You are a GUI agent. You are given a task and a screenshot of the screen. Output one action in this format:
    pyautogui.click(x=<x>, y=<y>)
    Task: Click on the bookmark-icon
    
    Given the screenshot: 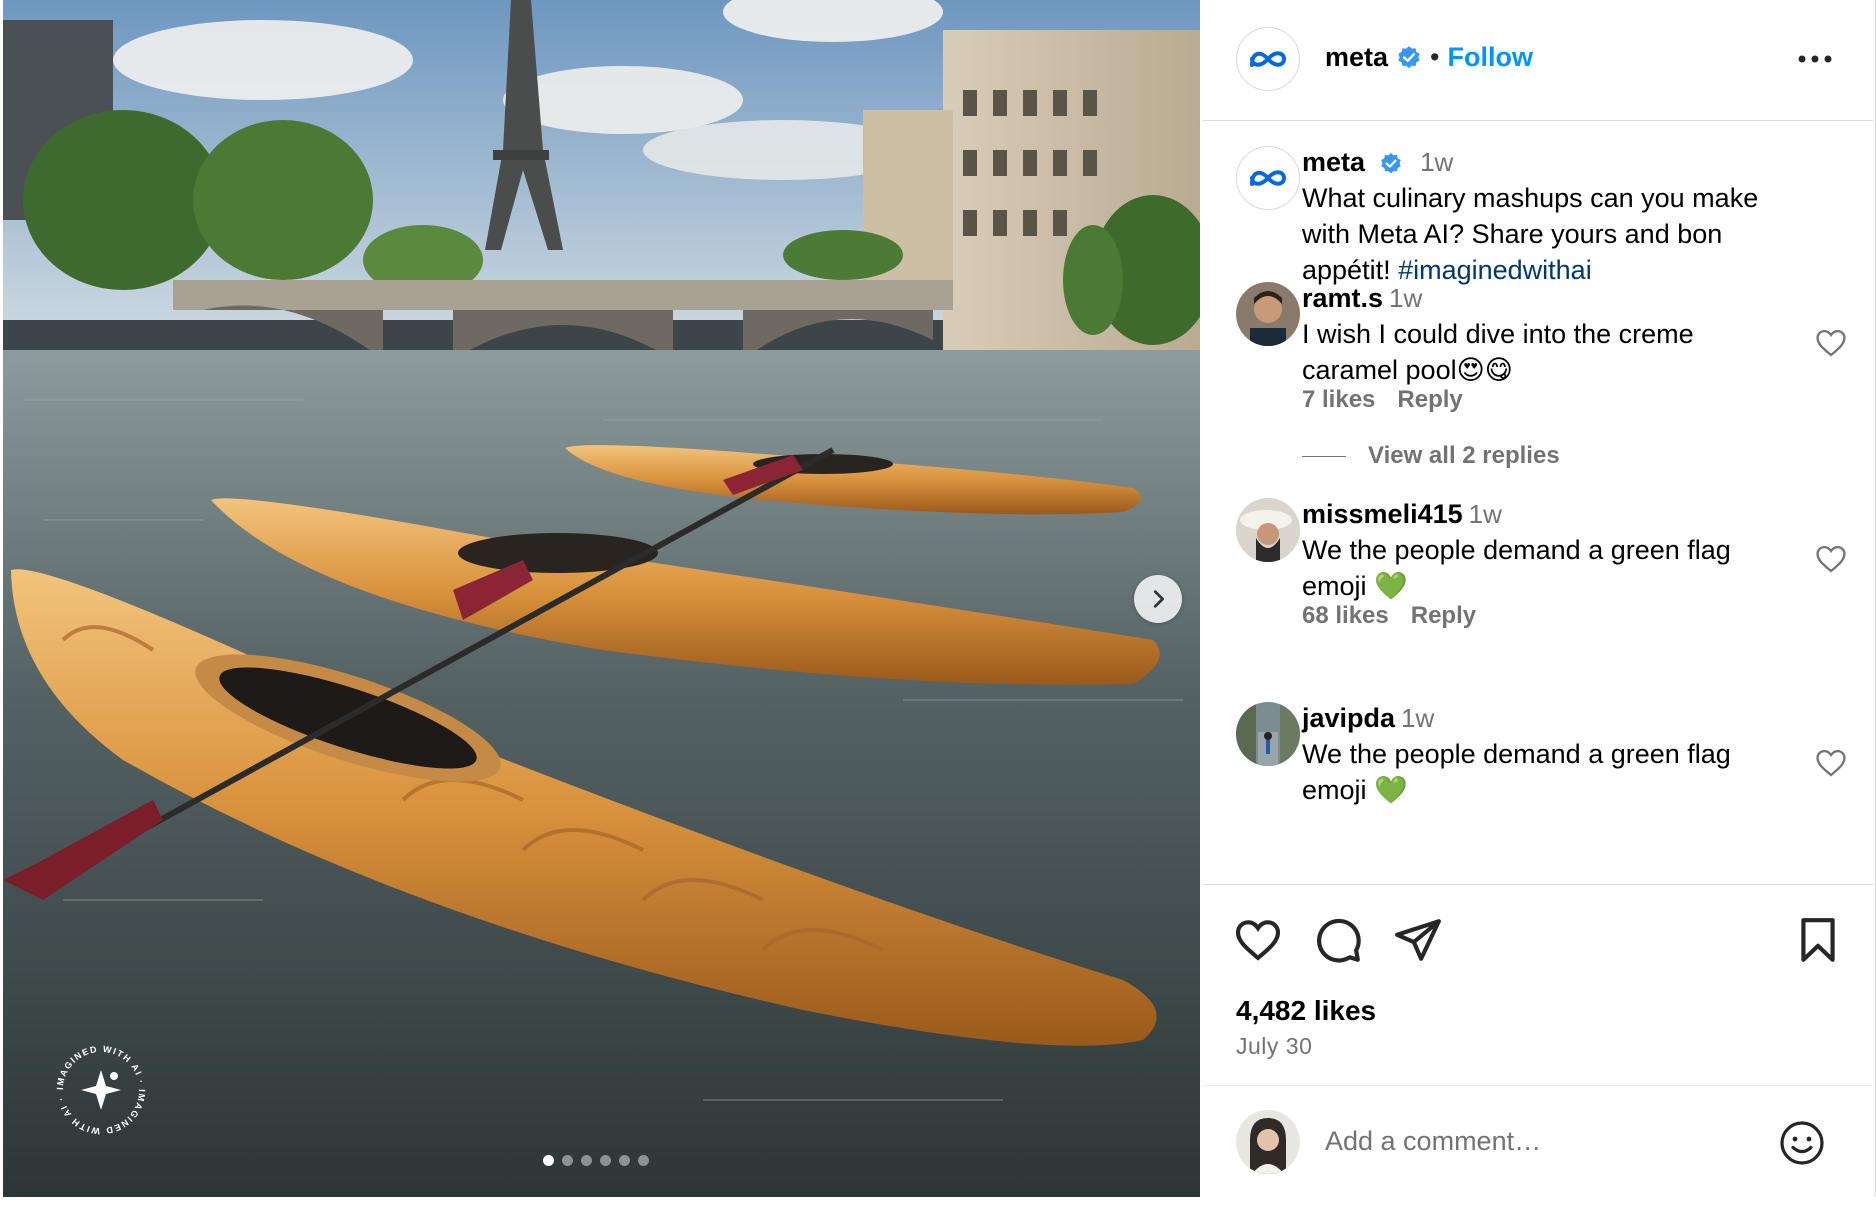 What is the action you would take?
    pyautogui.click(x=1818, y=940)
    